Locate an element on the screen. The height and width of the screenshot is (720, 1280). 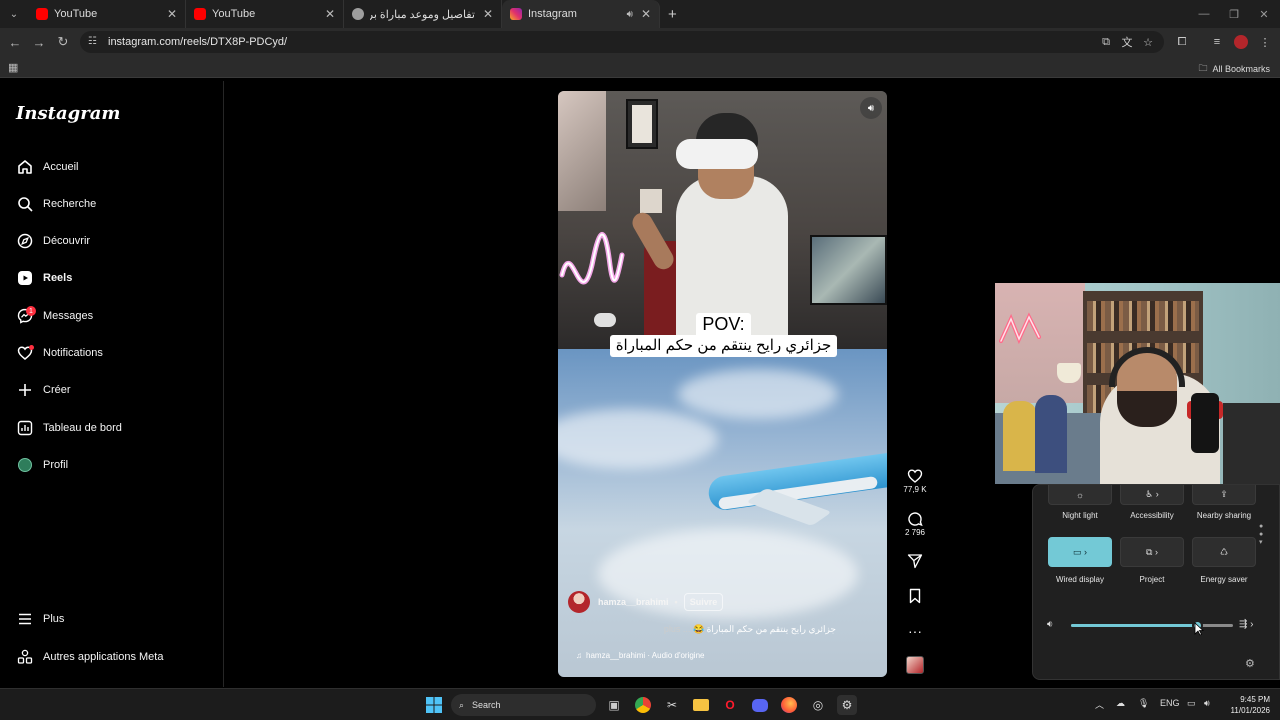
sidebar-item-creer: Créer is located at coordinates (43, 390).